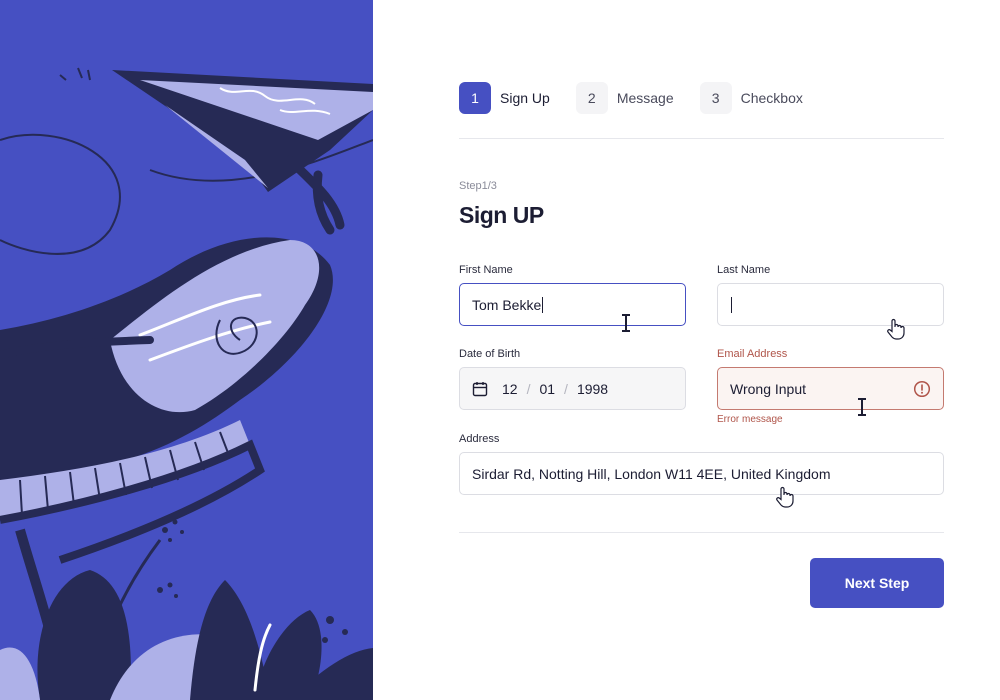  I want to click on email-field: Wrong Input, so click(830, 388).